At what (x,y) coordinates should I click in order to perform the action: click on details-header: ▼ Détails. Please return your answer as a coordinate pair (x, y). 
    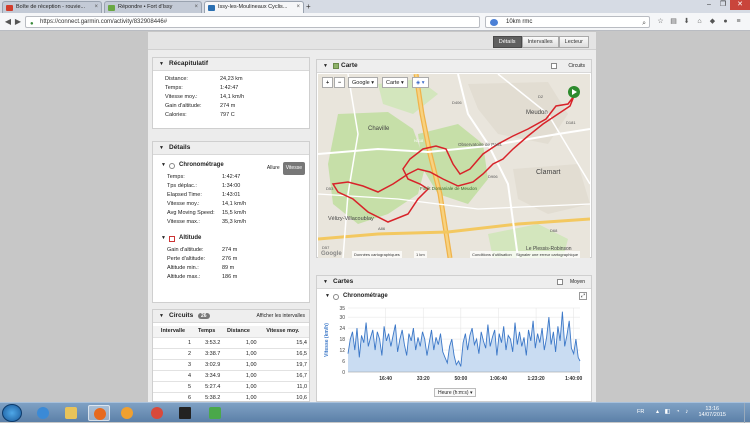
    Looking at the image, I should click on (231, 148).